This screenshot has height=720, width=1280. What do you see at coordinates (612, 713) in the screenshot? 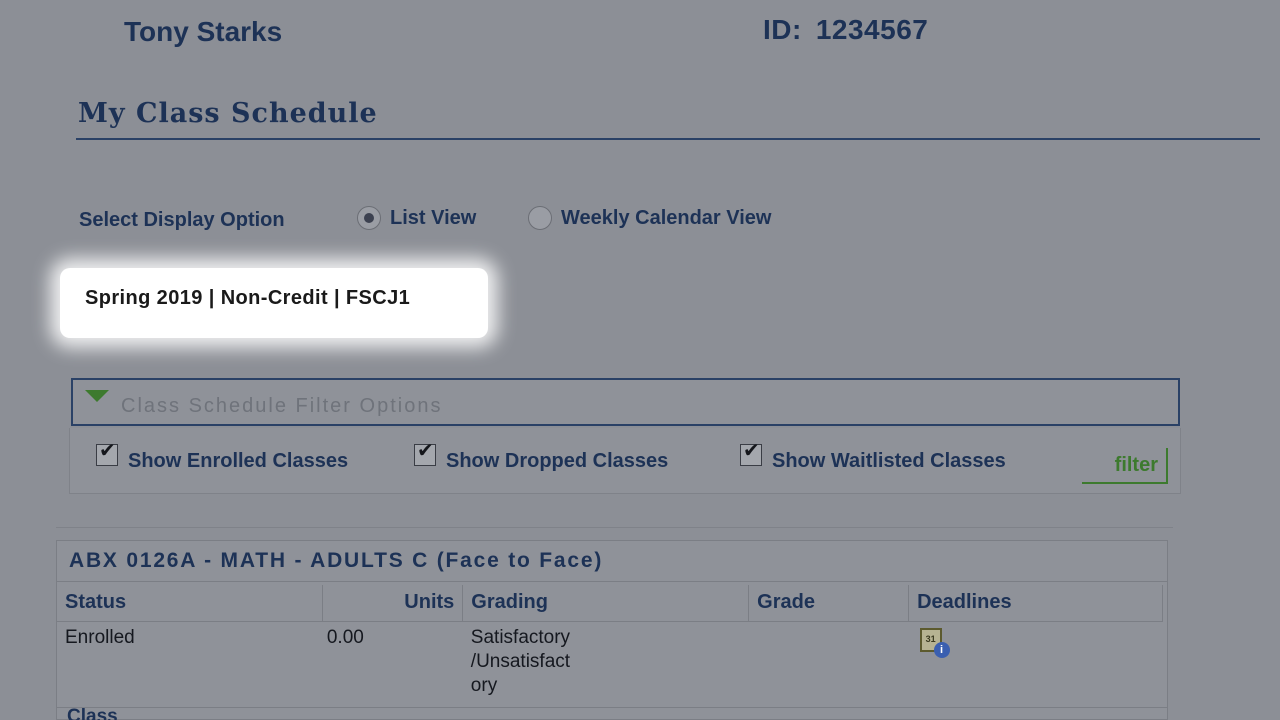
I see `next-table-divider` at bounding box center [612, 713].